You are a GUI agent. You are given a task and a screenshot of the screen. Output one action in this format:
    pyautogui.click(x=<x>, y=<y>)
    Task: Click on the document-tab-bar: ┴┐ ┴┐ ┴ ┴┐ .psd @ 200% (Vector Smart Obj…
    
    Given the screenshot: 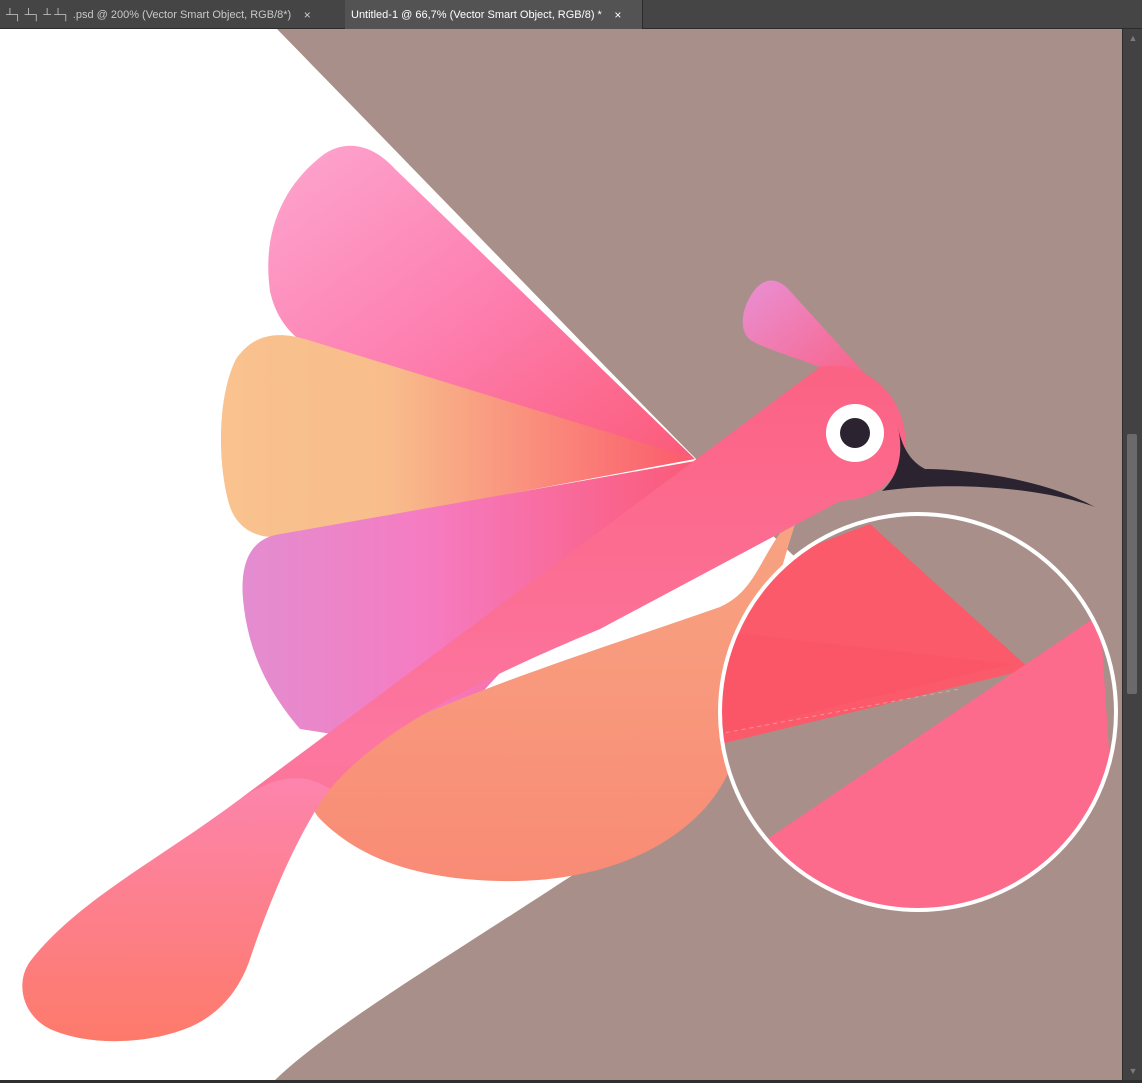 What is the action you would take?
    pyautogui.click(x=571, y=14)
    